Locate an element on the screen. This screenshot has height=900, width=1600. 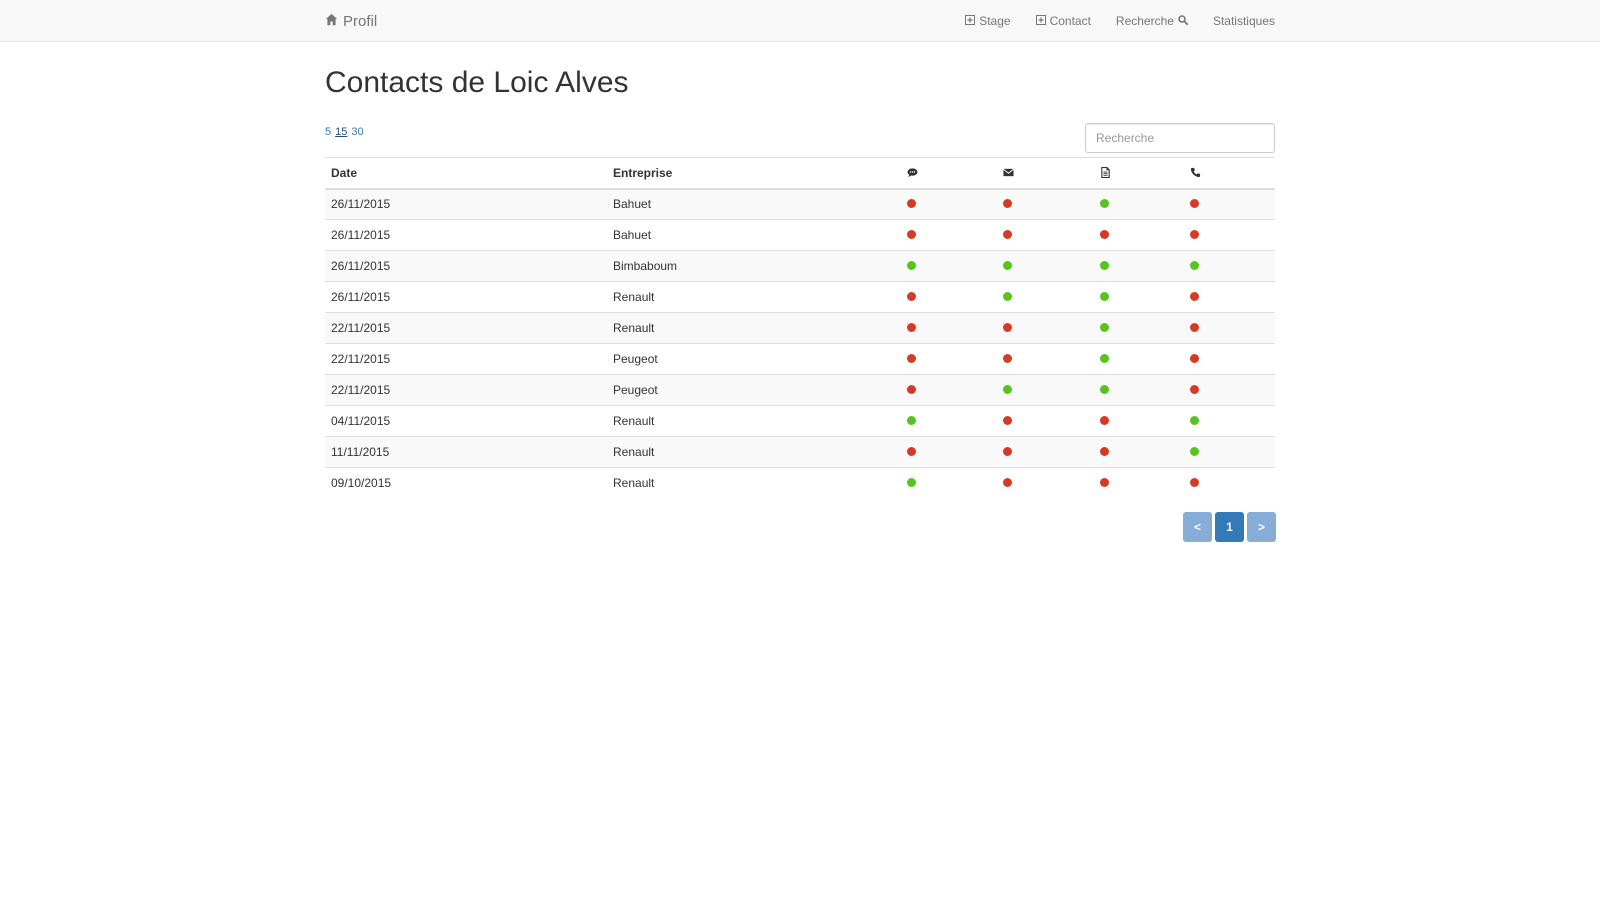
nav-links: Stage Contact Recherche Statistiques is located at coordinates (1107, 21).